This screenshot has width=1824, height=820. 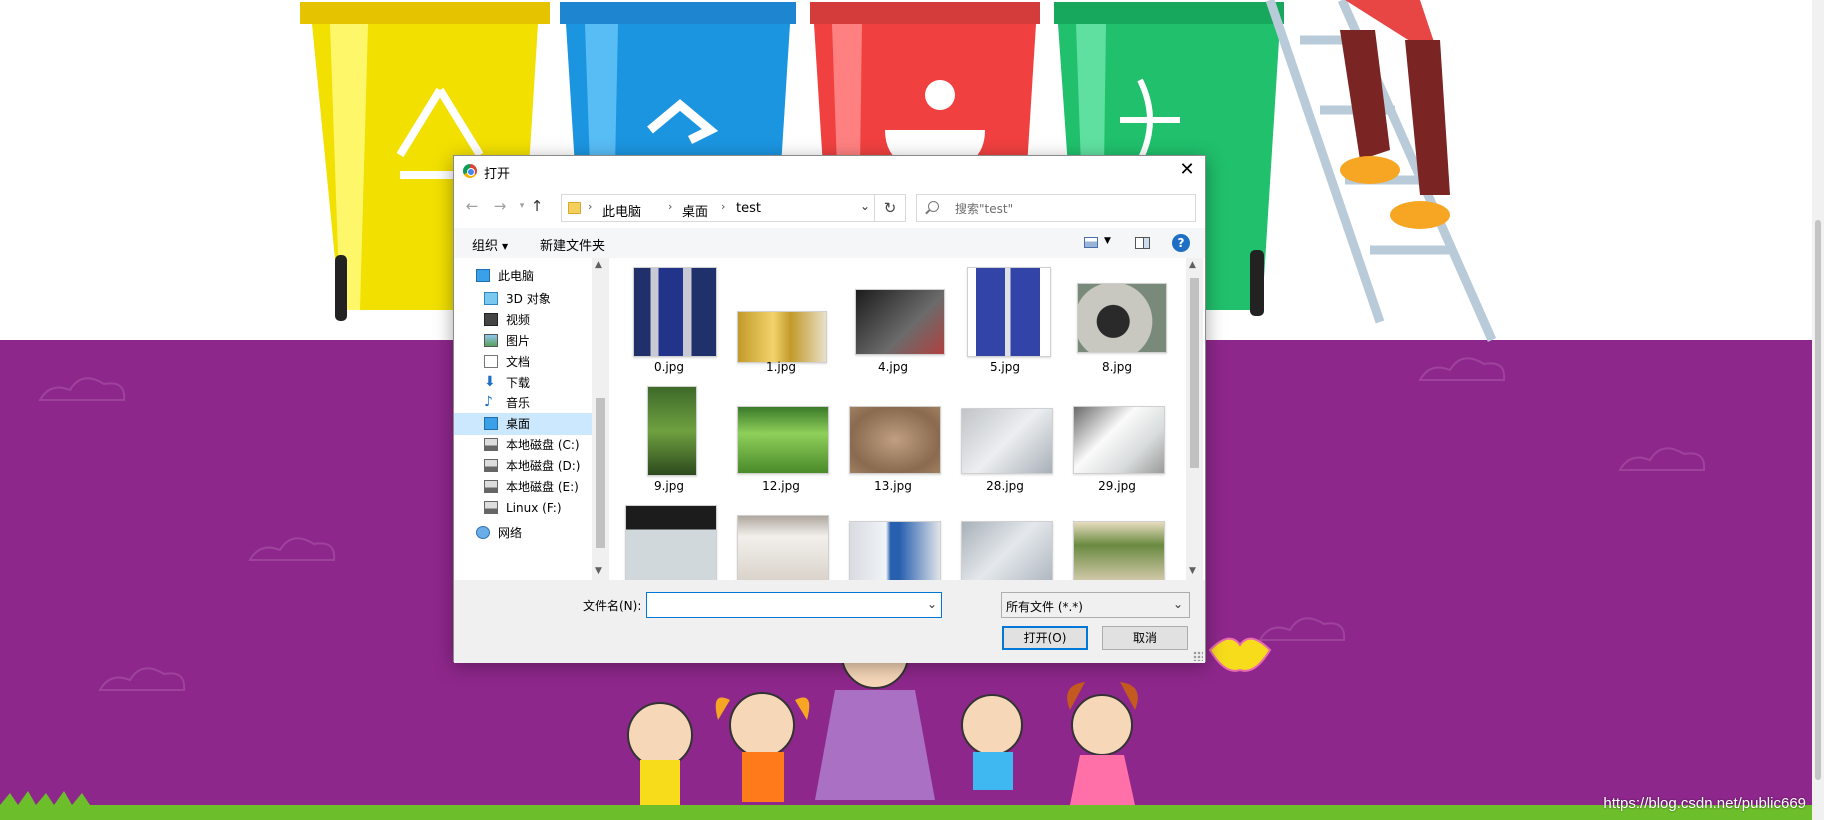 I want to click on search-input, so click(x=1070, y=209).